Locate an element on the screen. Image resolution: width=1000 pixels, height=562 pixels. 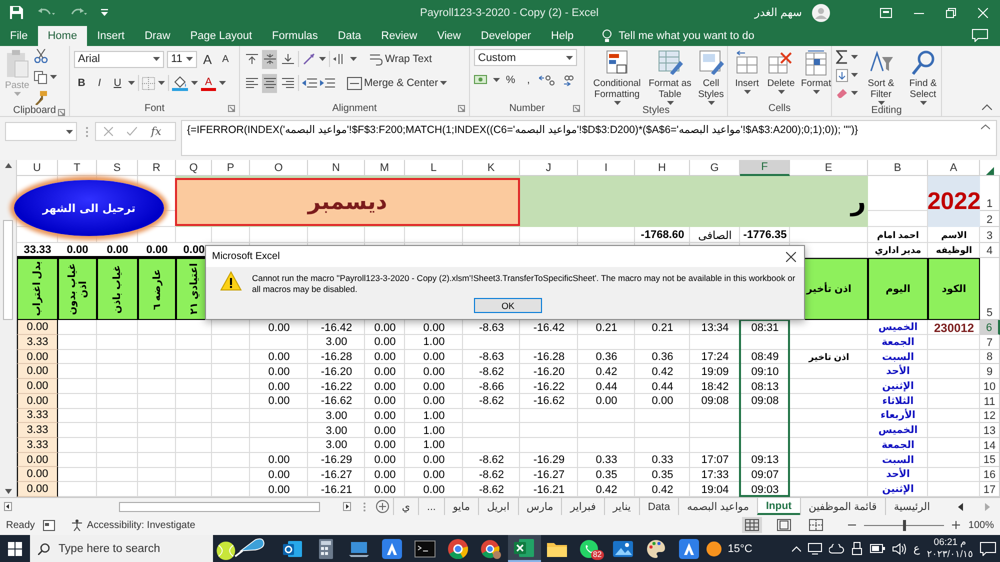
row-header: 7 is located at coordinates (990, 342).